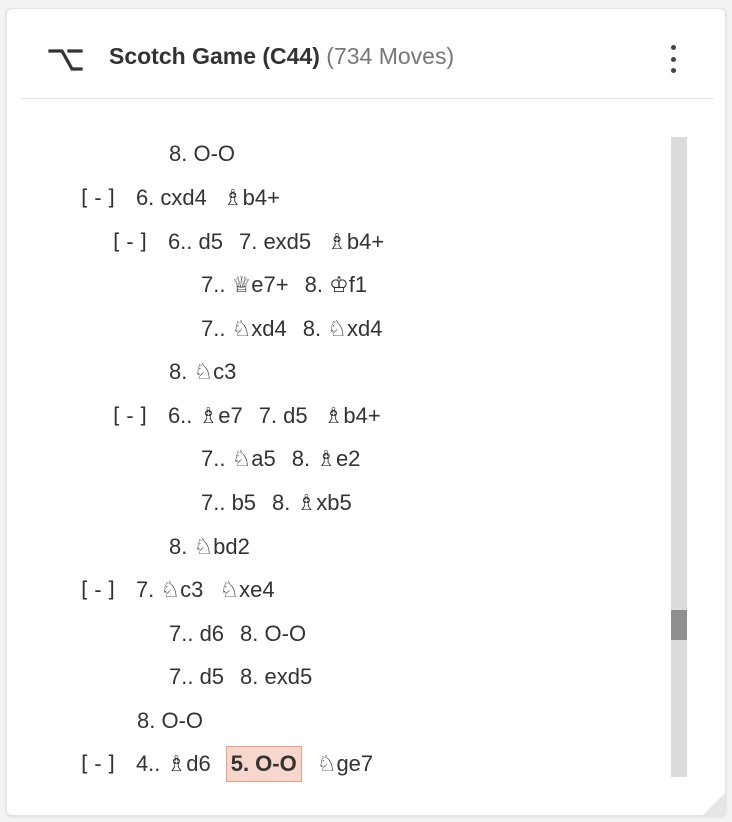 The image size is (732, 822). What do you see at coordinates (238, 459) in the screenshot?
I see `move: 7.. ♘a5` at bounding box center [238, 459].